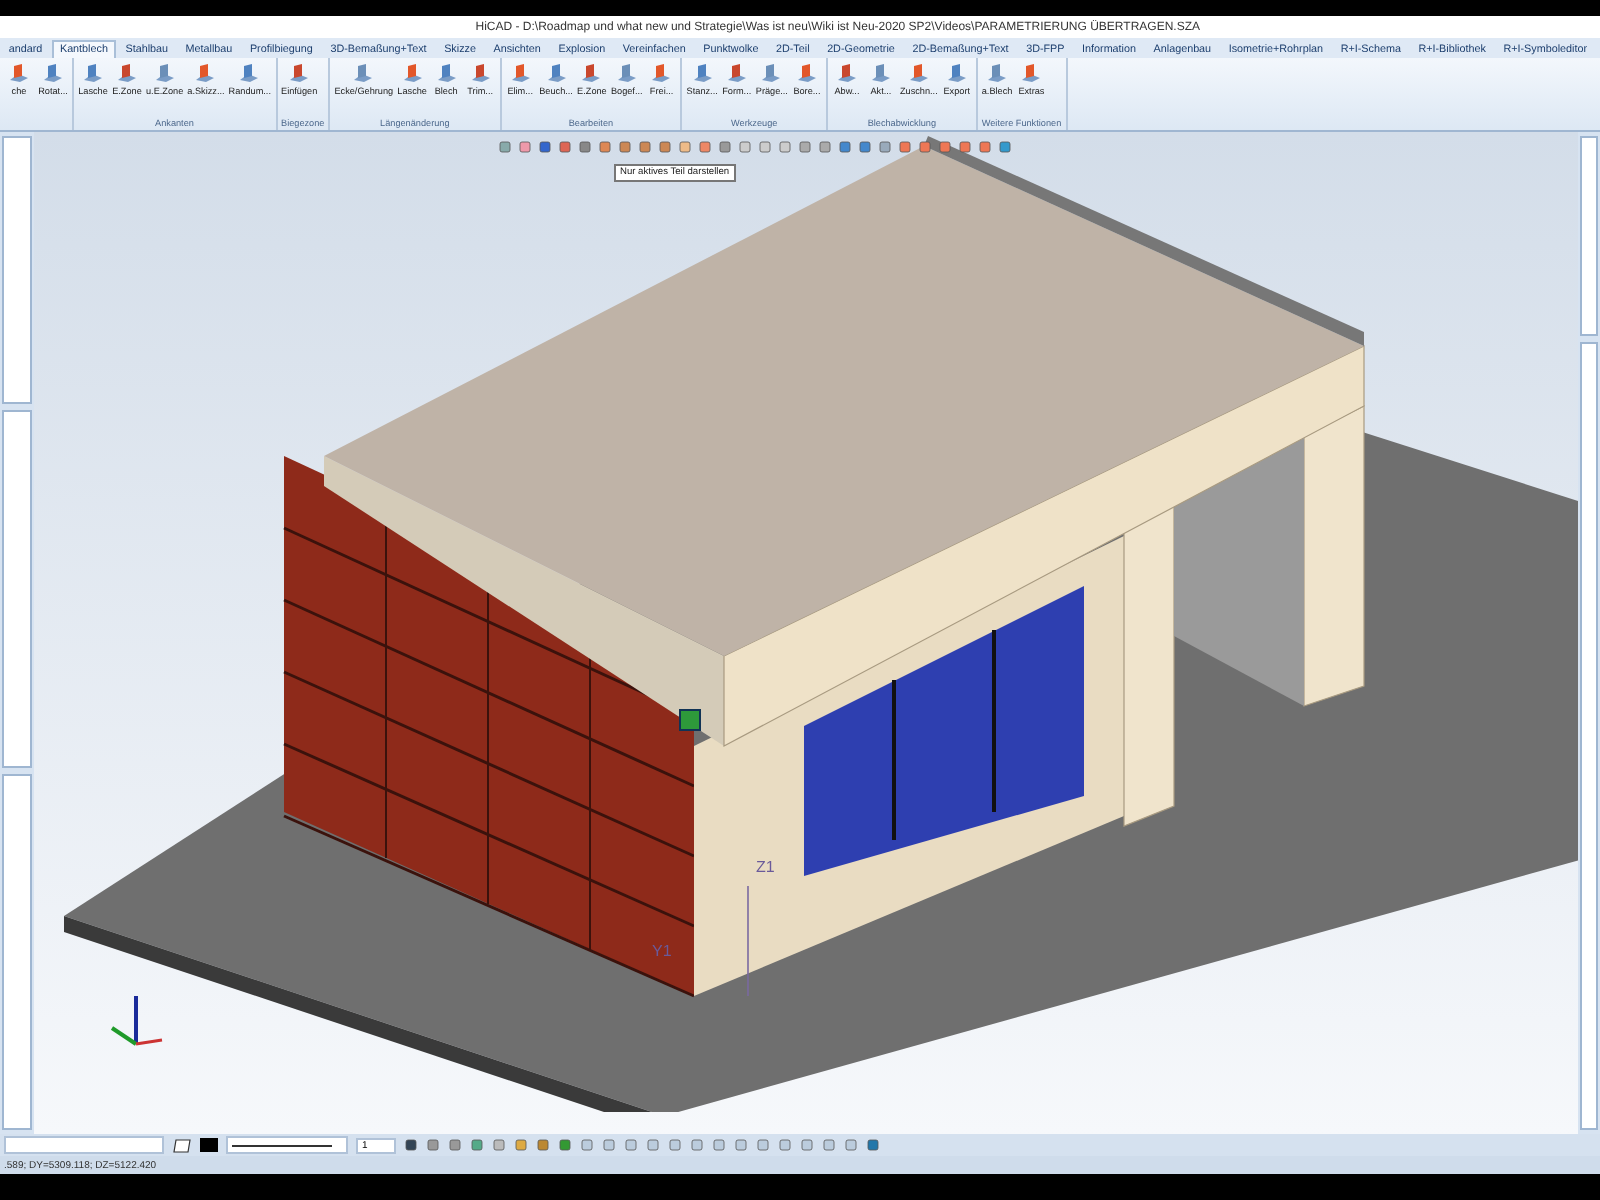 This screenshot has height=1200, width=1600. I want to click on axis-label: Z1, so click(765, 867).